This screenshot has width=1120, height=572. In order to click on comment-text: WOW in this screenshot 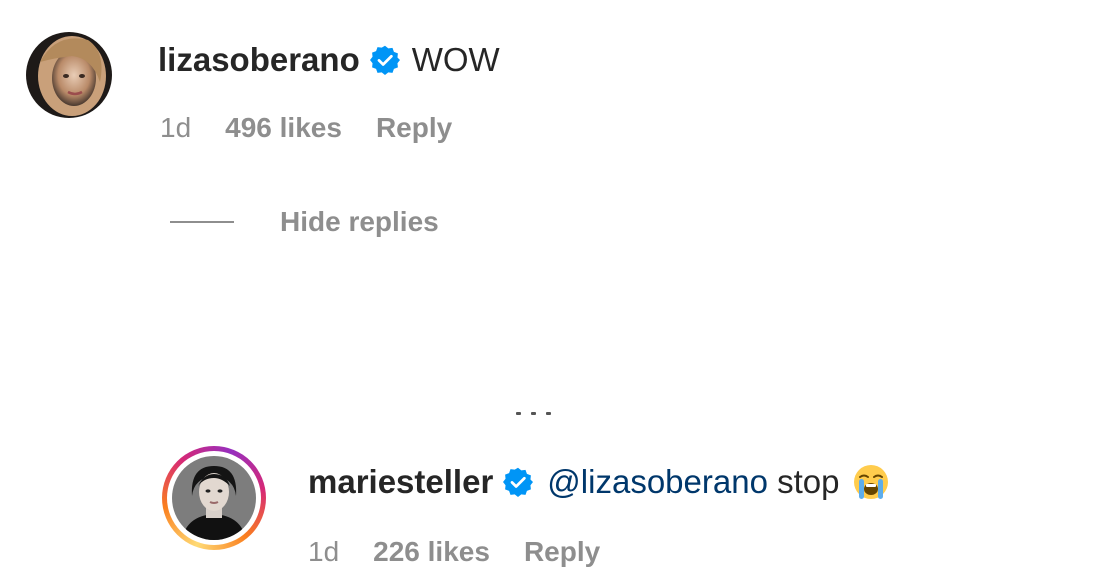, I will do `click(455, 59)`.